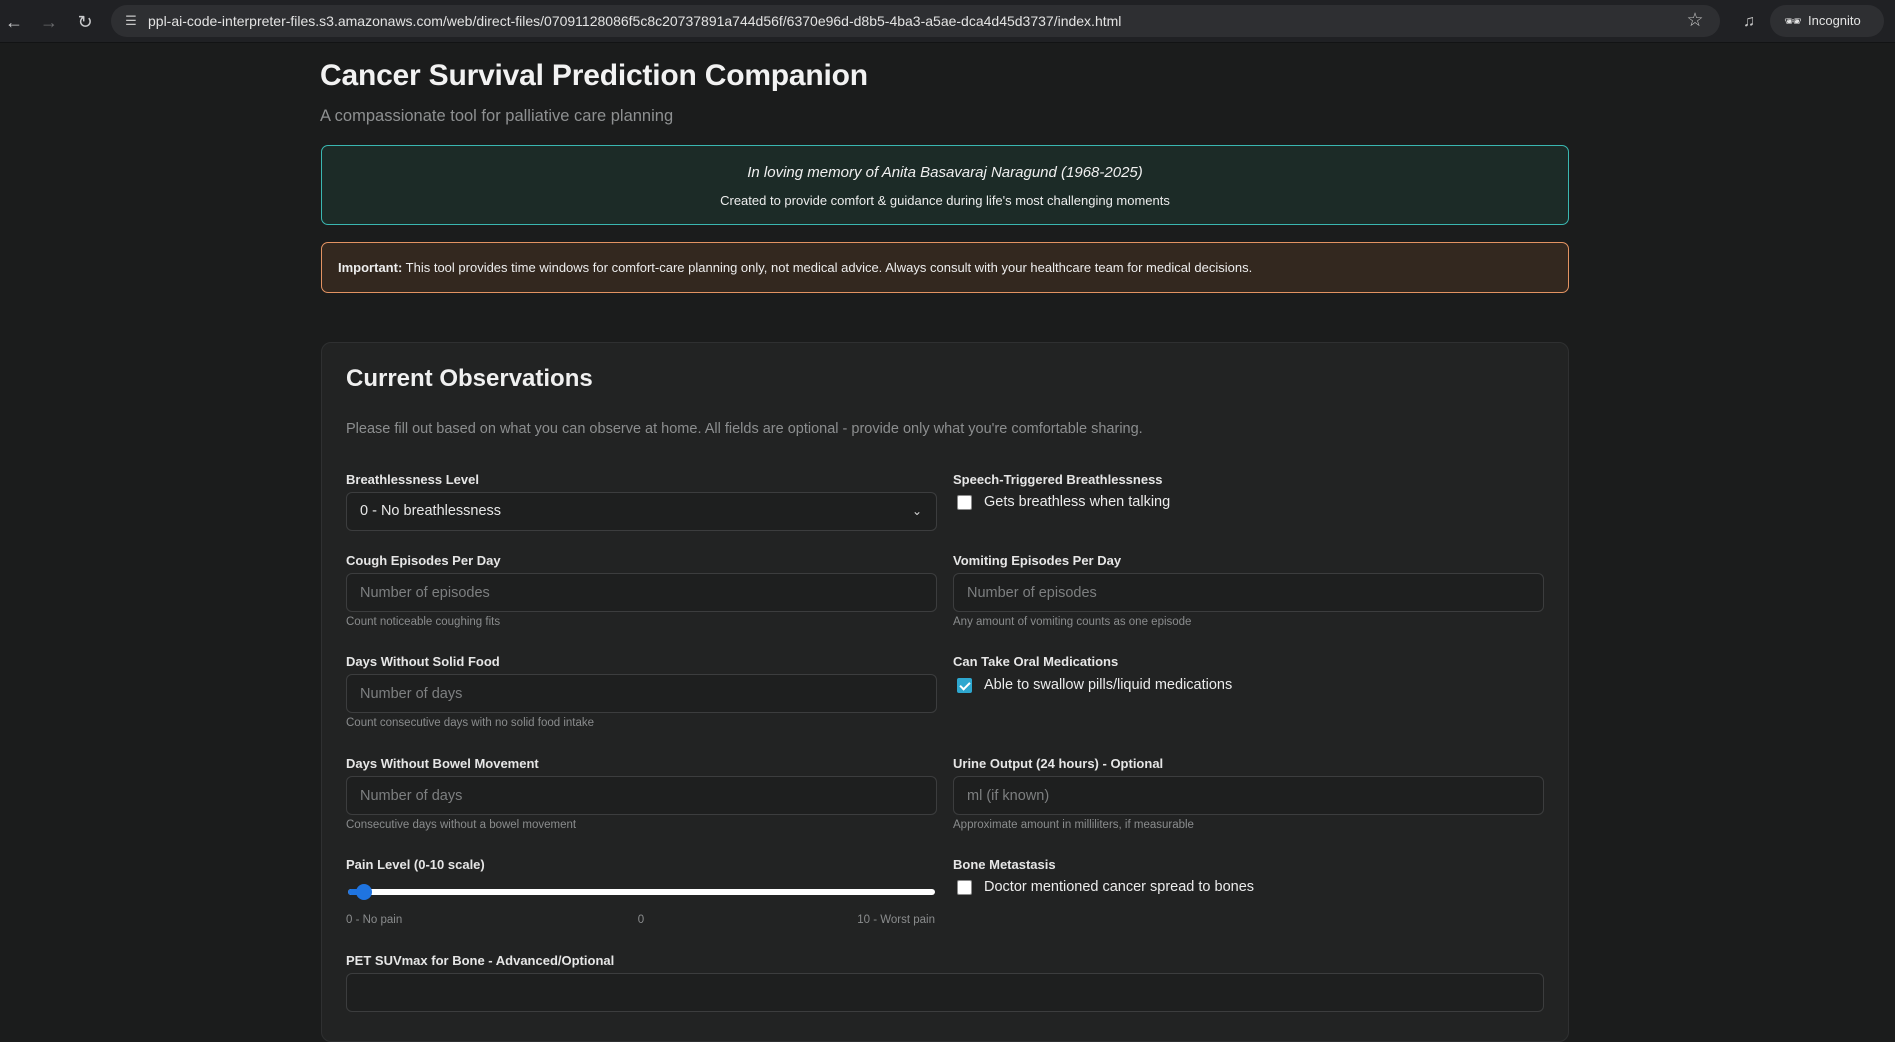 The height and width of the screenshot is (1042, 1895). What do you see at coordinates (423, 661) in the screenshot?
I see `solid-food-label: Days Without Solid Food` at bounding box center [423, 661].